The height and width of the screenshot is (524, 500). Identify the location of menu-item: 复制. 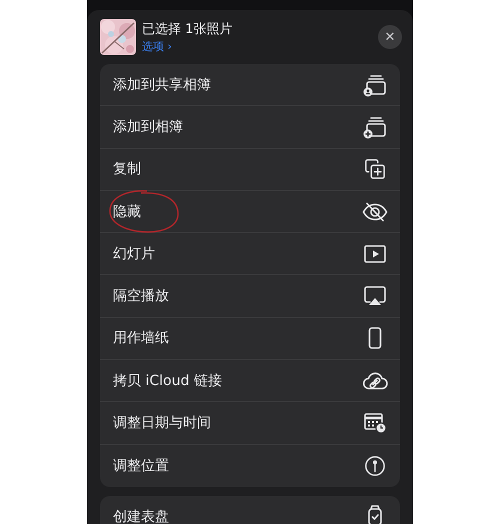
(250, 169).